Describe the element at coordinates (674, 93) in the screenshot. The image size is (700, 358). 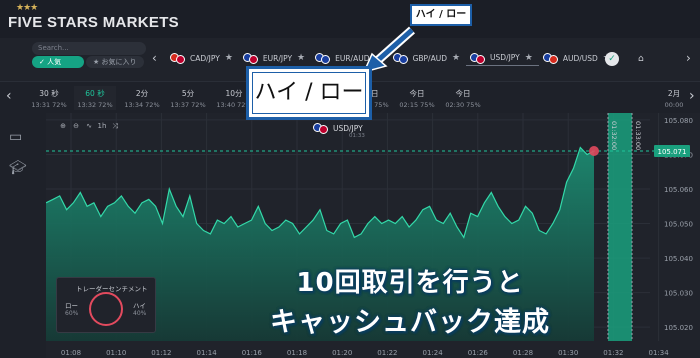
I see `expiry-time: 2月` at that location.